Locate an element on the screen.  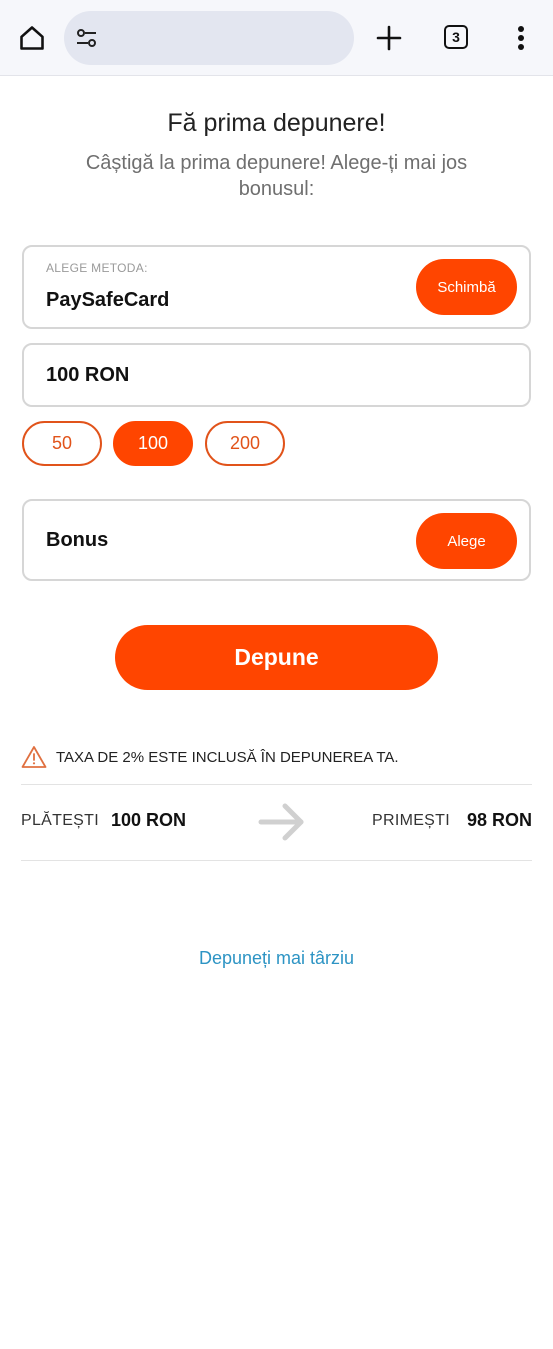
pay-value: 100 RON is located at coordinates (149, 820).